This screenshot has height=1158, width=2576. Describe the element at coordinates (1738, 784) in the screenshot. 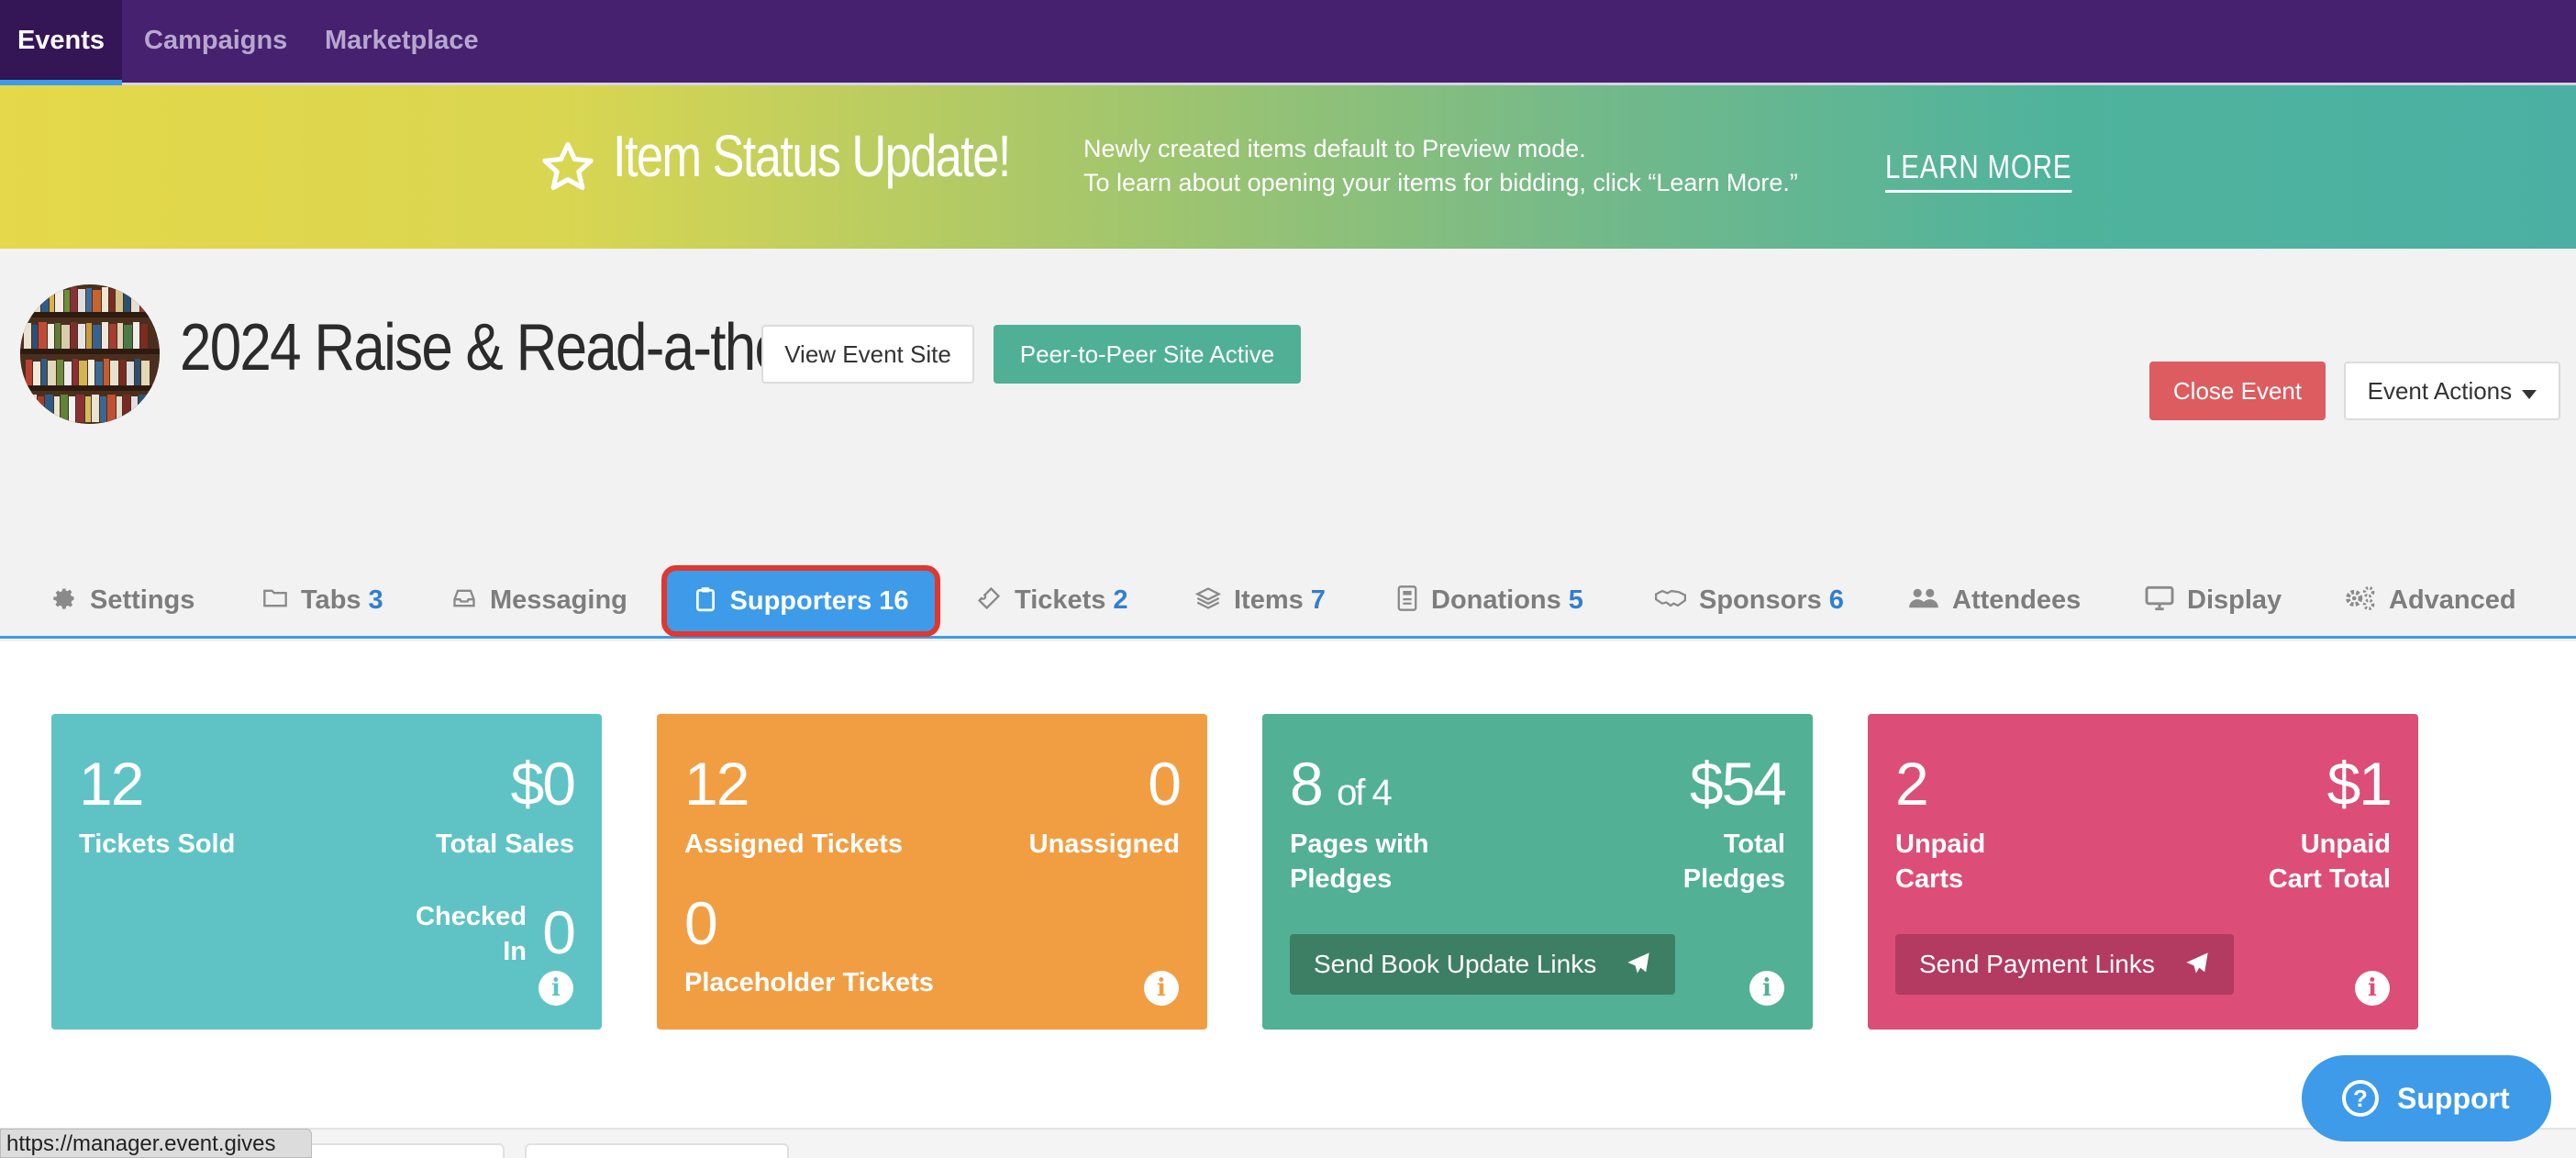

I see `total-pledges-value: $54` at that location.